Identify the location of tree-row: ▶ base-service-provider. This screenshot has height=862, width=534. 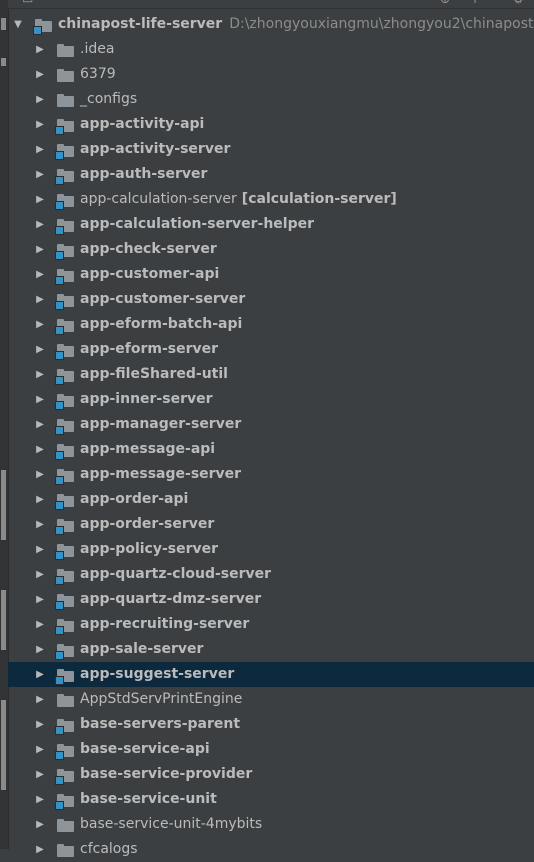
(271, 774).